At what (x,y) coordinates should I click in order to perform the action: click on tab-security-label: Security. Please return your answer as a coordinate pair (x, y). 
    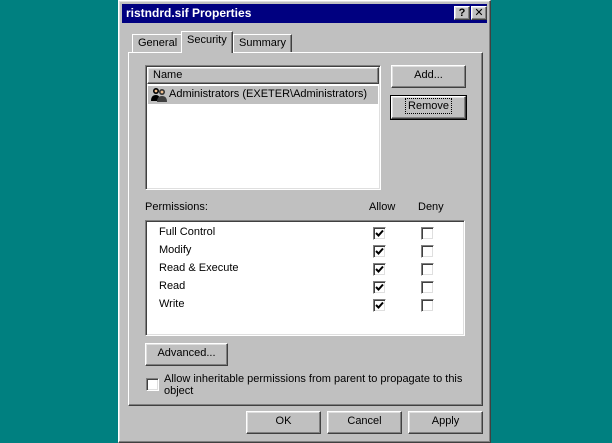
    Looking at the image, I should click on (207, 40).